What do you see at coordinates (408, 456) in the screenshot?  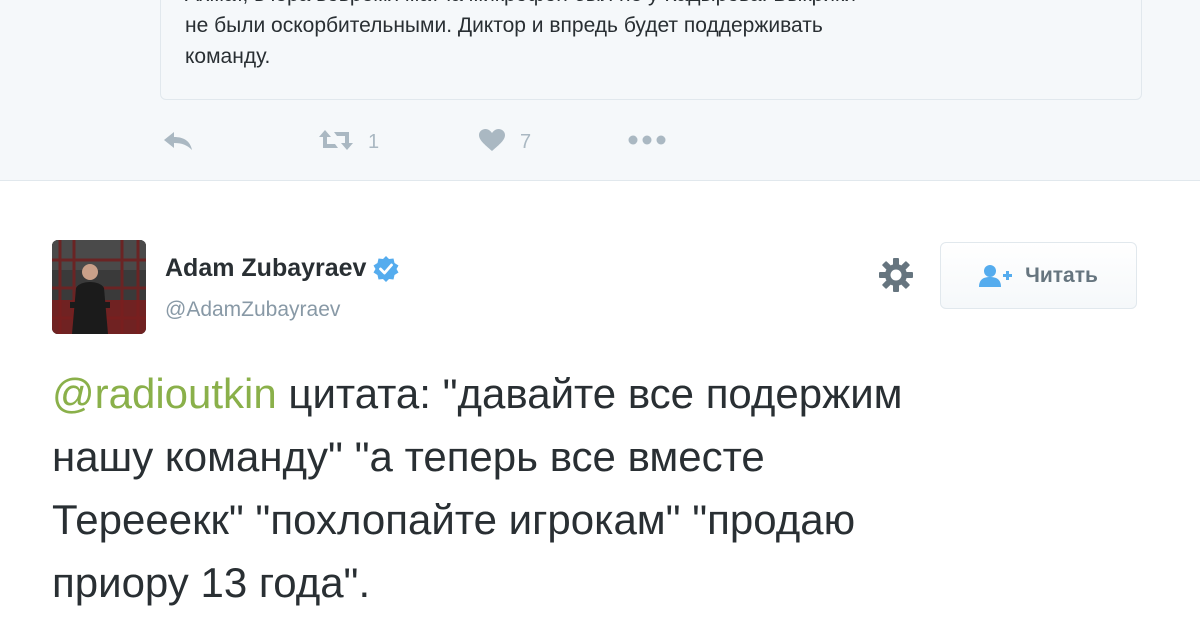 I see `tweet-line-2: нашу команду" "а теперь все вместе` at bounding box center [408, 456].